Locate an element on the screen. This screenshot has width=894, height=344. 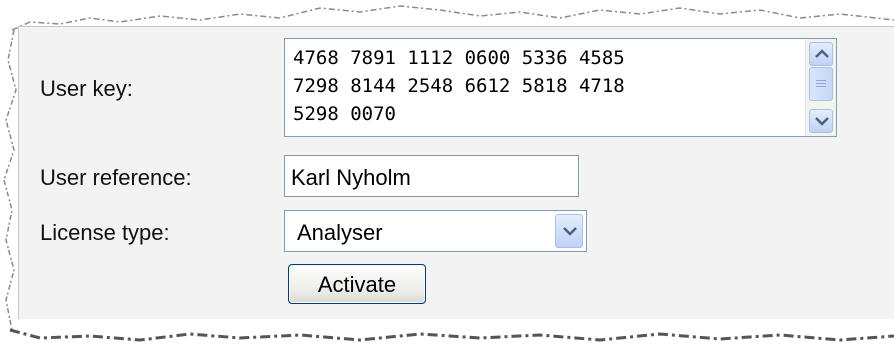
user-key-scrollbar is located at coordinates (820, 87).